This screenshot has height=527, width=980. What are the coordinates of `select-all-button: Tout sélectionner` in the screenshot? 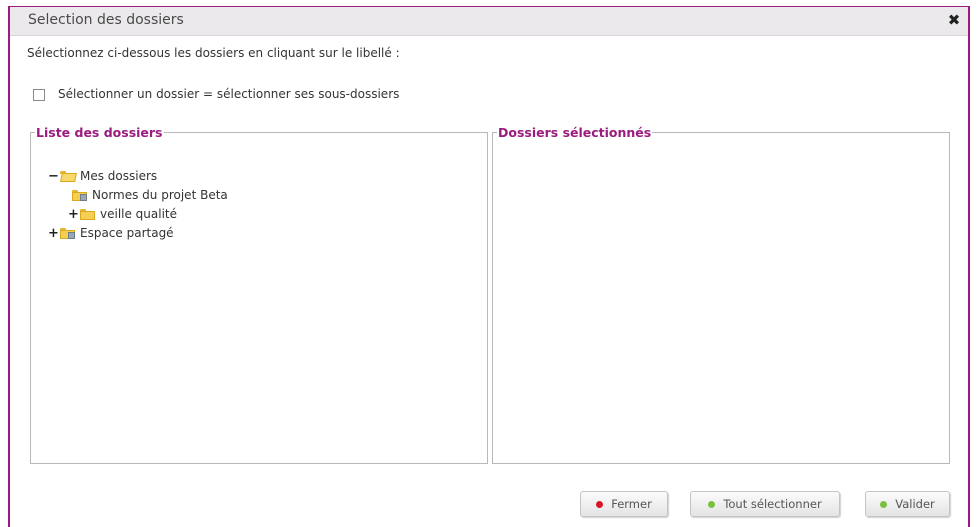 It's located at (765, 504).